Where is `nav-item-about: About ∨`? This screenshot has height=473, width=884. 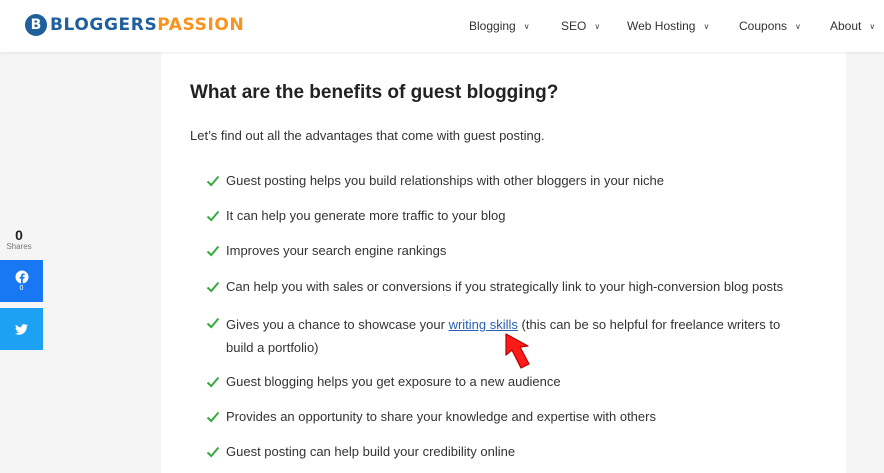
nav-item-about: About ∨ is located at coordinates (852, 26).